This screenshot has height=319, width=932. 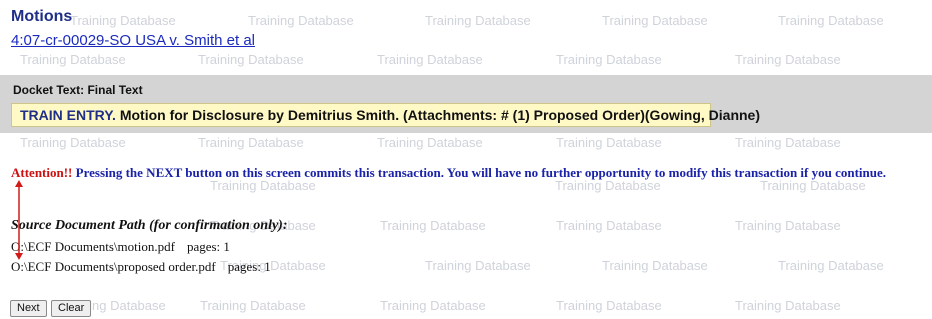 What do you see at coordinates (42, 172) in the screenshot?
I see `attention-word: Attention!!` at bounding box center [42, 172].